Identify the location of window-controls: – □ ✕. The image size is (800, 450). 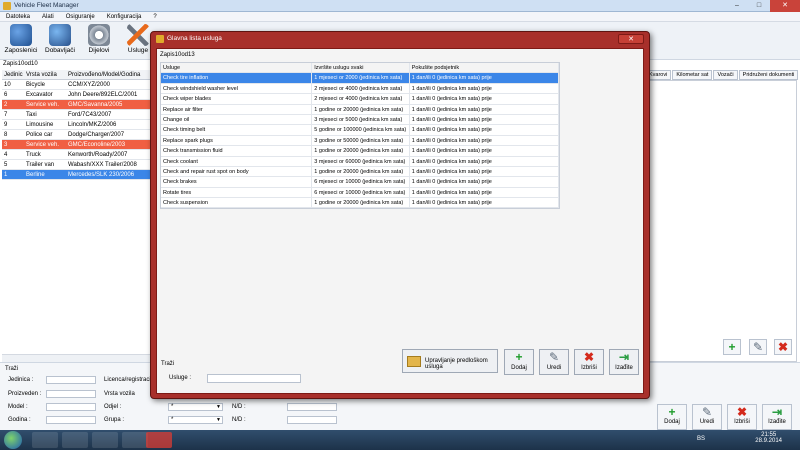
(763, 6).